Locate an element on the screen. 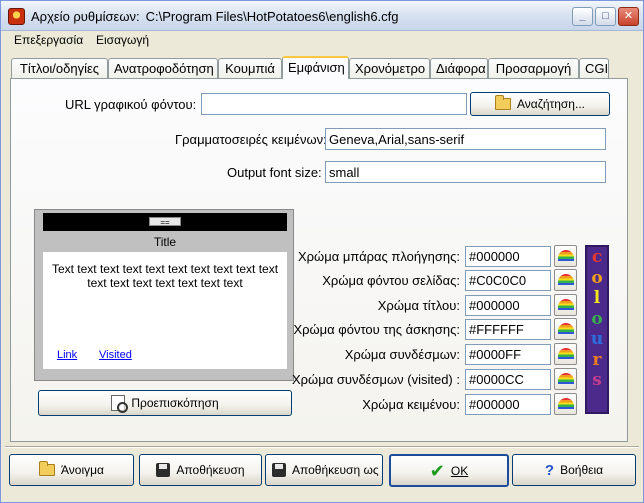 The height and width of the screenshot is (503, 644). bg-url-label: URL γραφικού φόντου: is located at coordinates (131, 104).